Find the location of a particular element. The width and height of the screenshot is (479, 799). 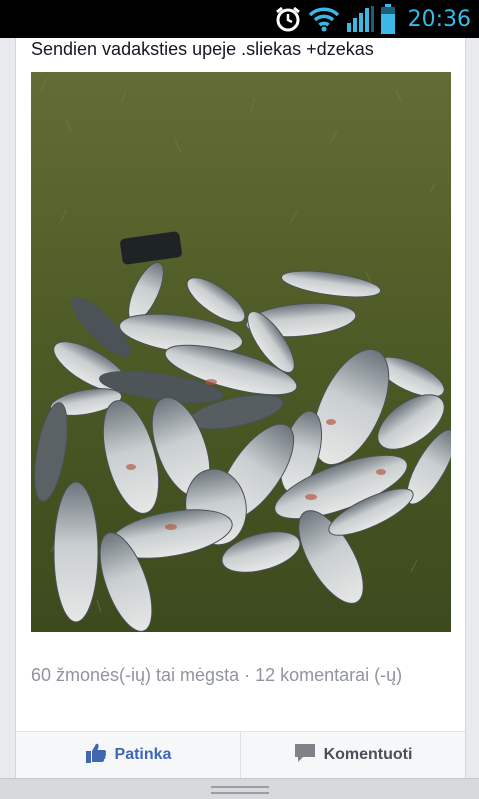

drawer-handle is located at coordinates (240, 790).